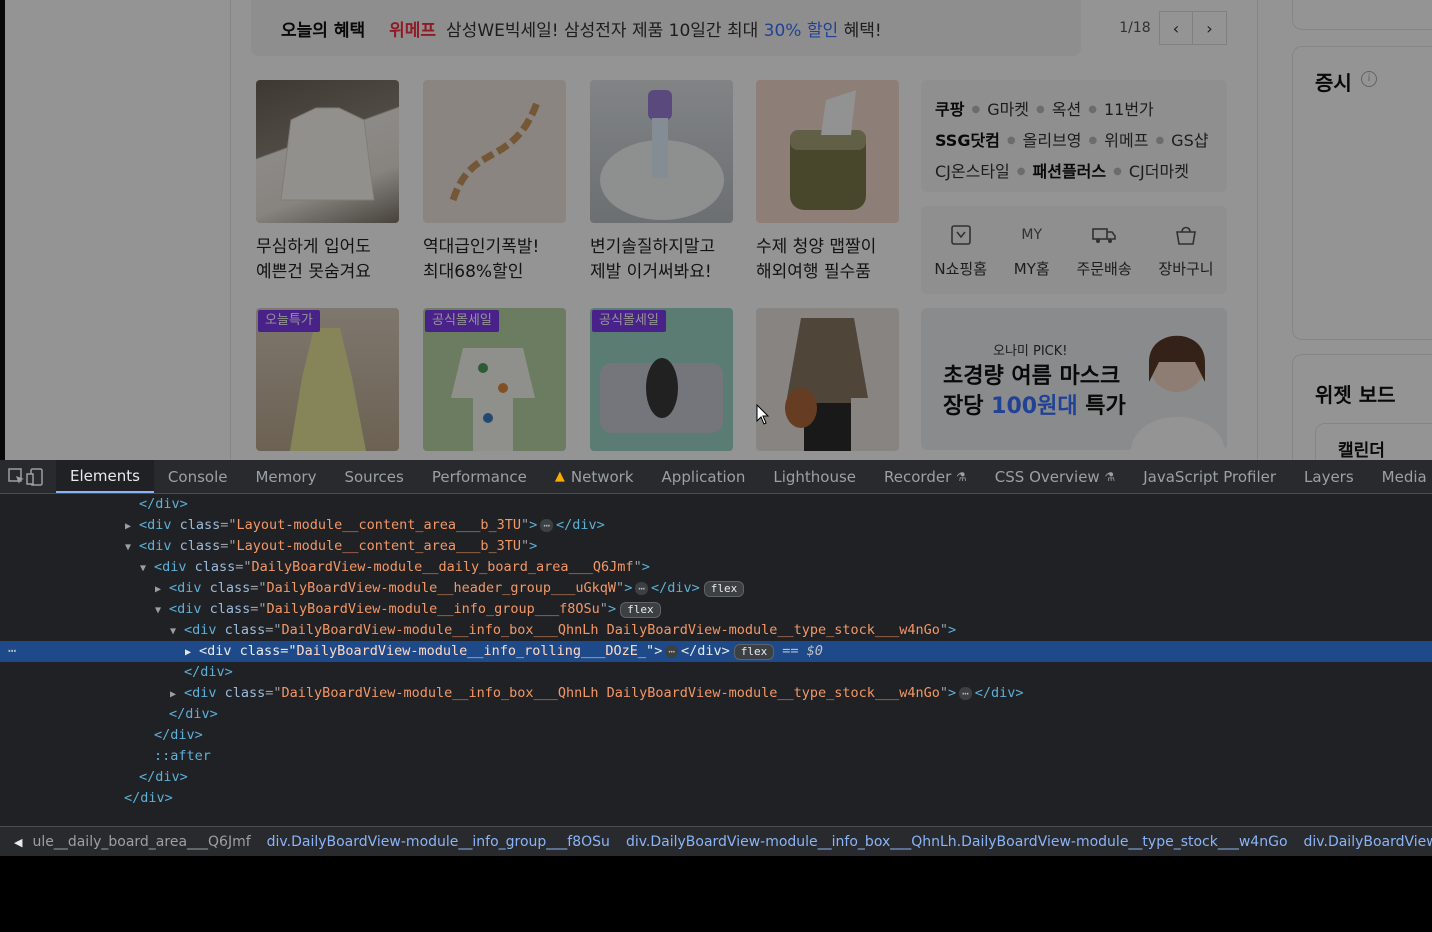 This screenshot has width=1432, height=932. Describe the element at coordinates (1066, 109) in the screenshot. I see `mall-link: 옥션` at that location.